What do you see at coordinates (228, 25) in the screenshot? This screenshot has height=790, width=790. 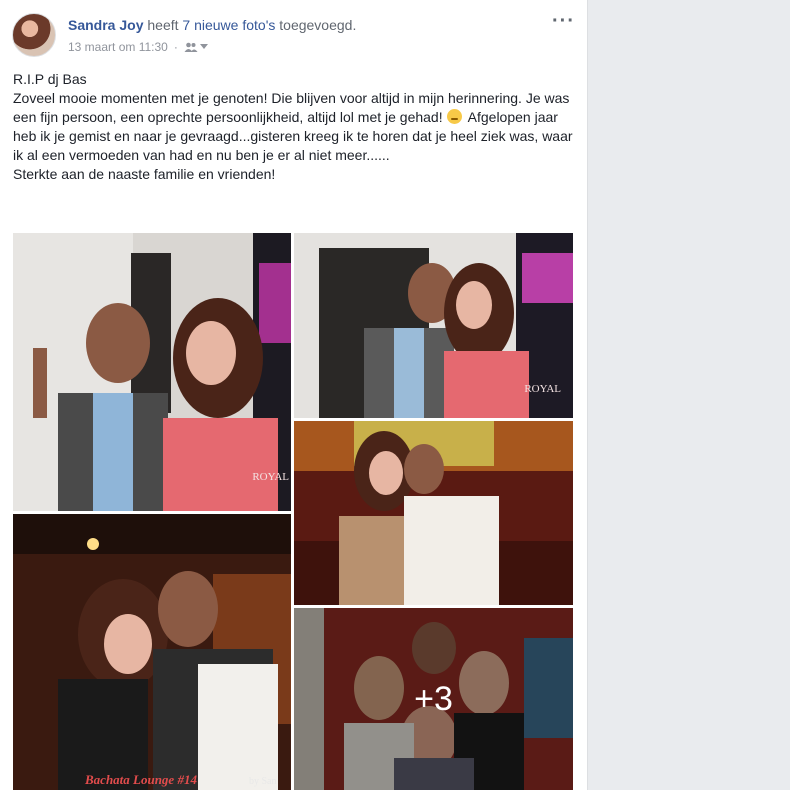 I see `photos-link: 7 nieuwe foto's` at bounding box center [228, 25].